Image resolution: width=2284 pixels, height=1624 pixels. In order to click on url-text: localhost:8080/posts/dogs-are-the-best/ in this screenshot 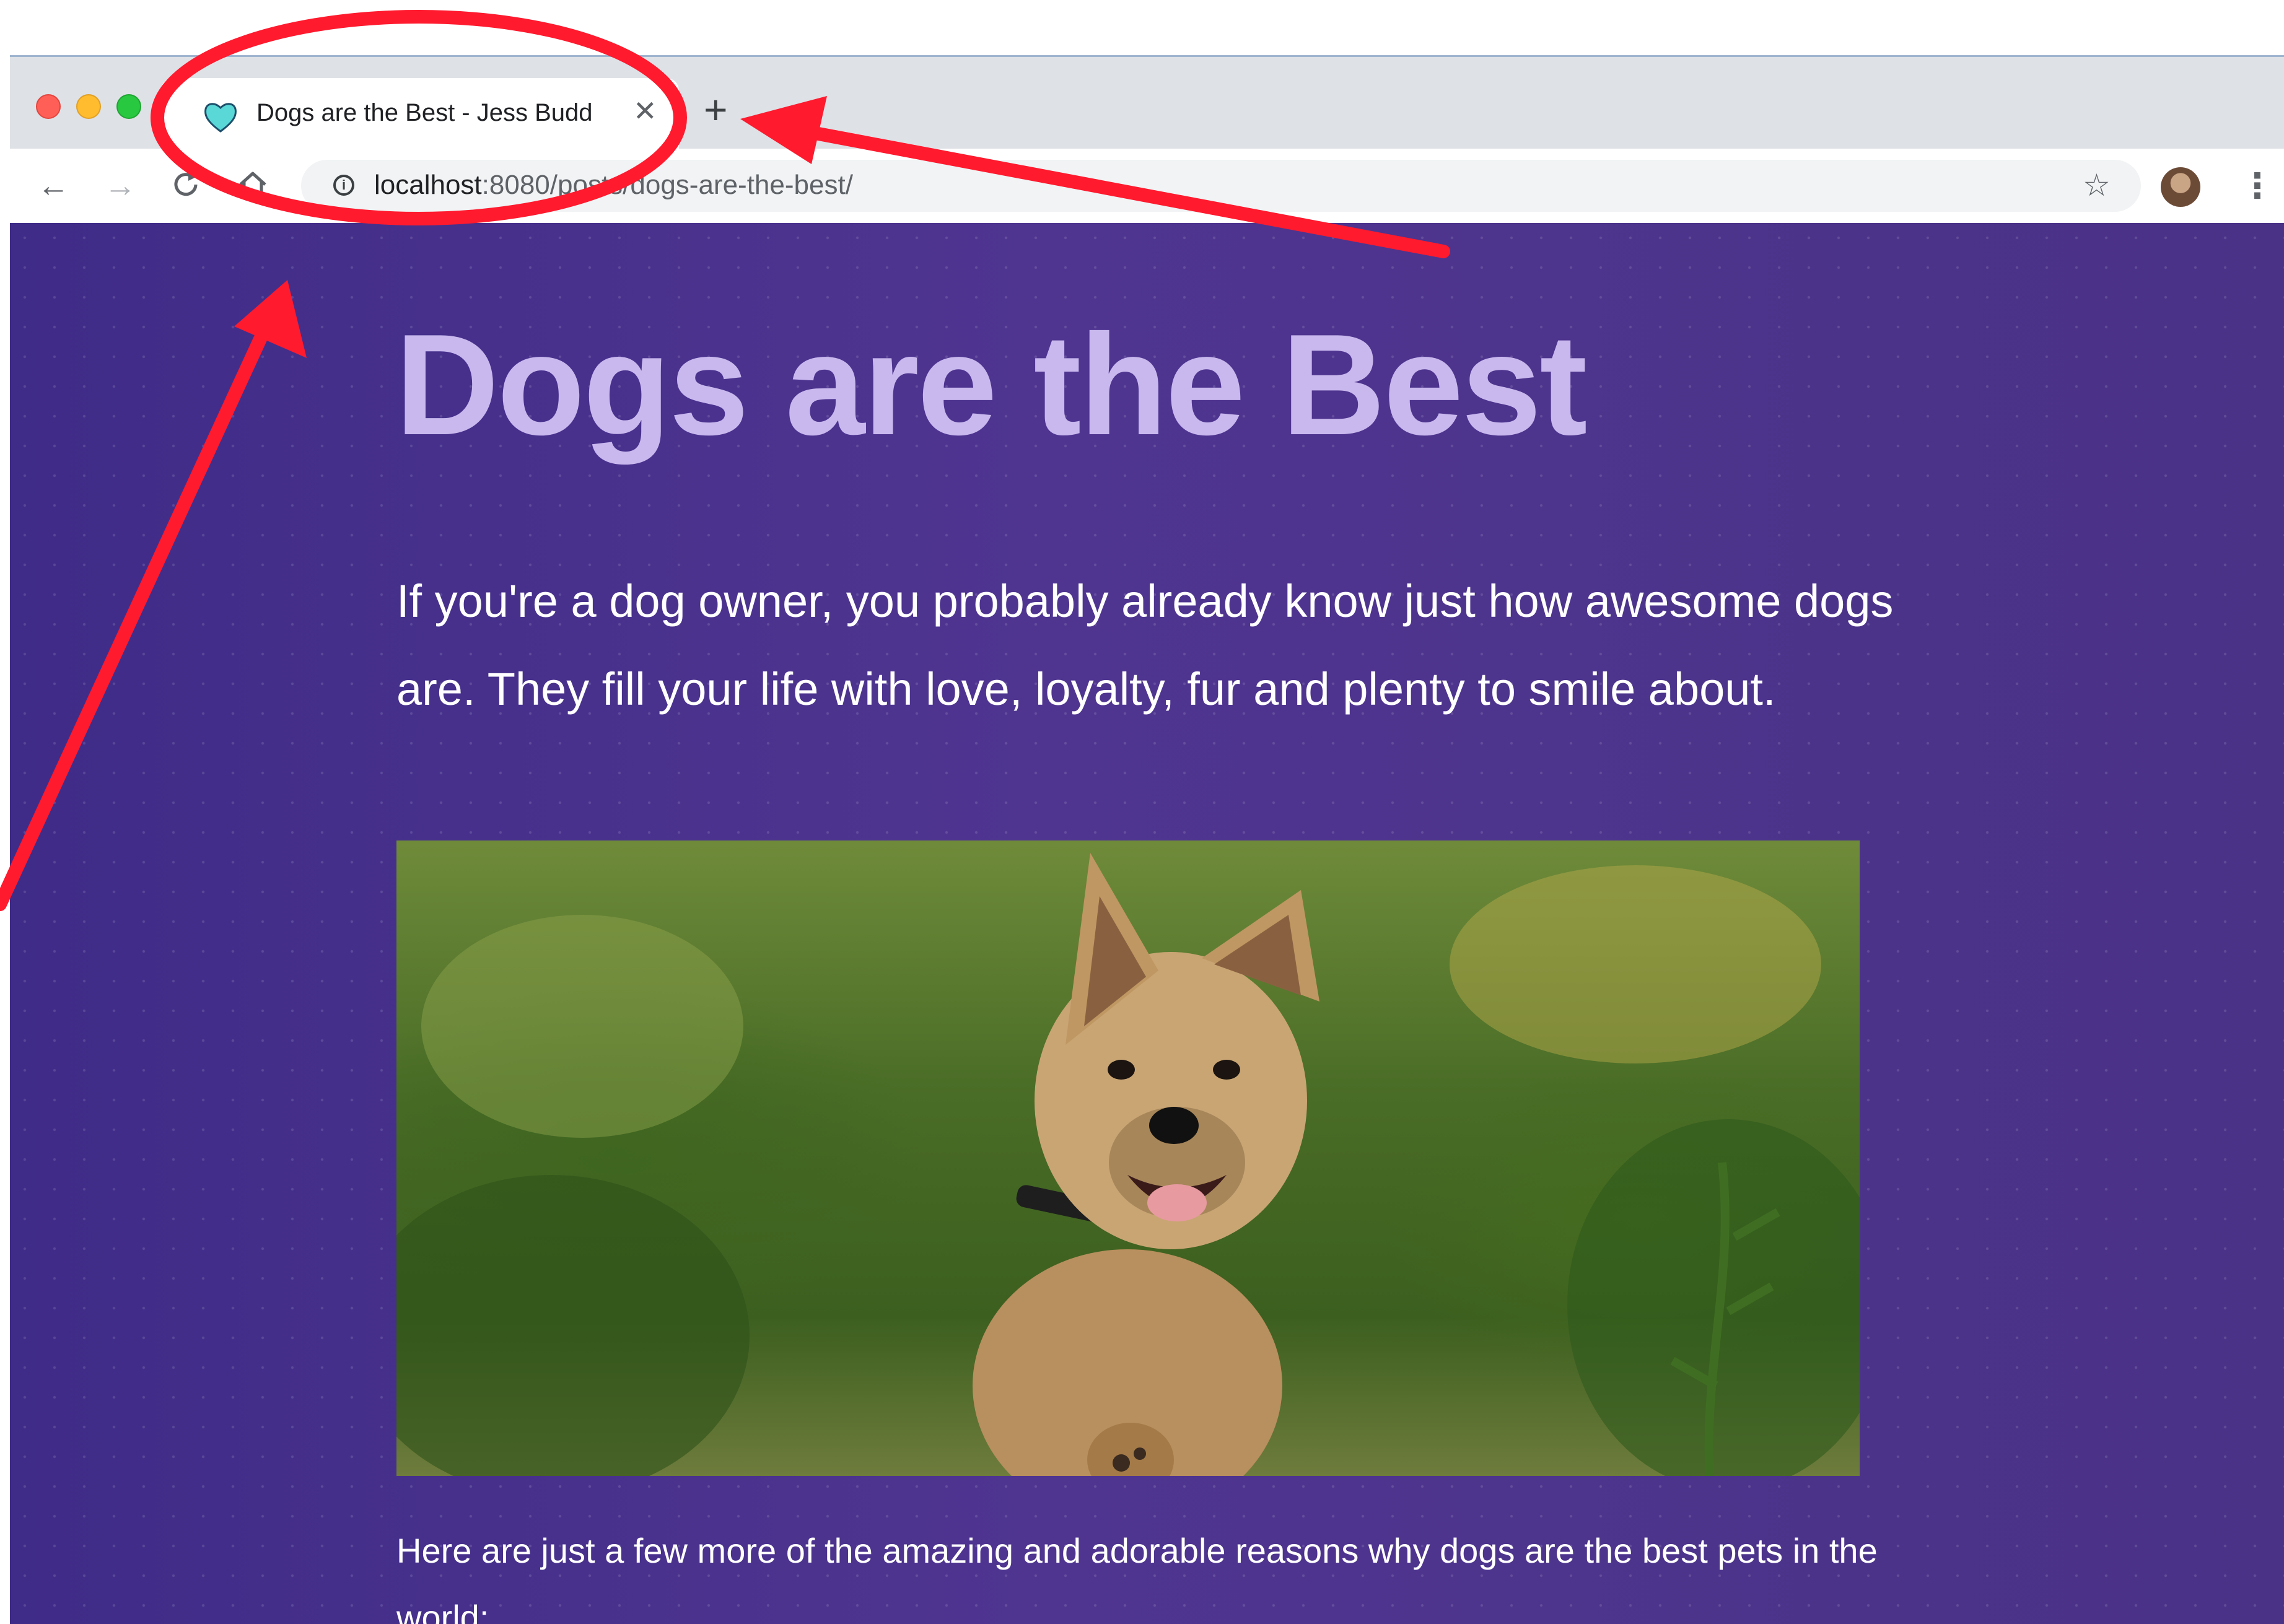, I will do `click(613, 186)`.